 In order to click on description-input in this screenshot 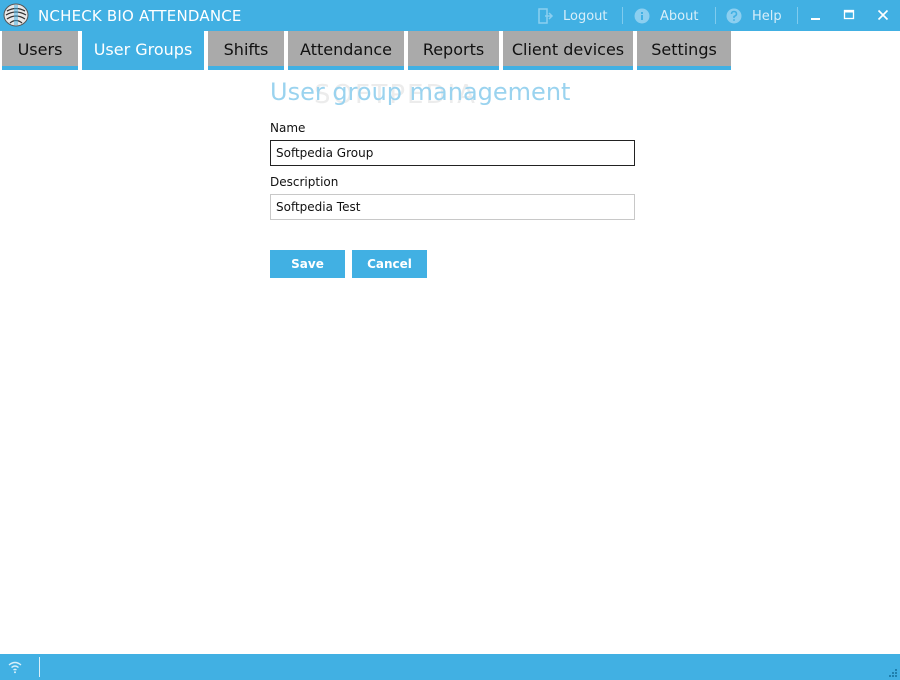, I will do `click(452, 207)`.